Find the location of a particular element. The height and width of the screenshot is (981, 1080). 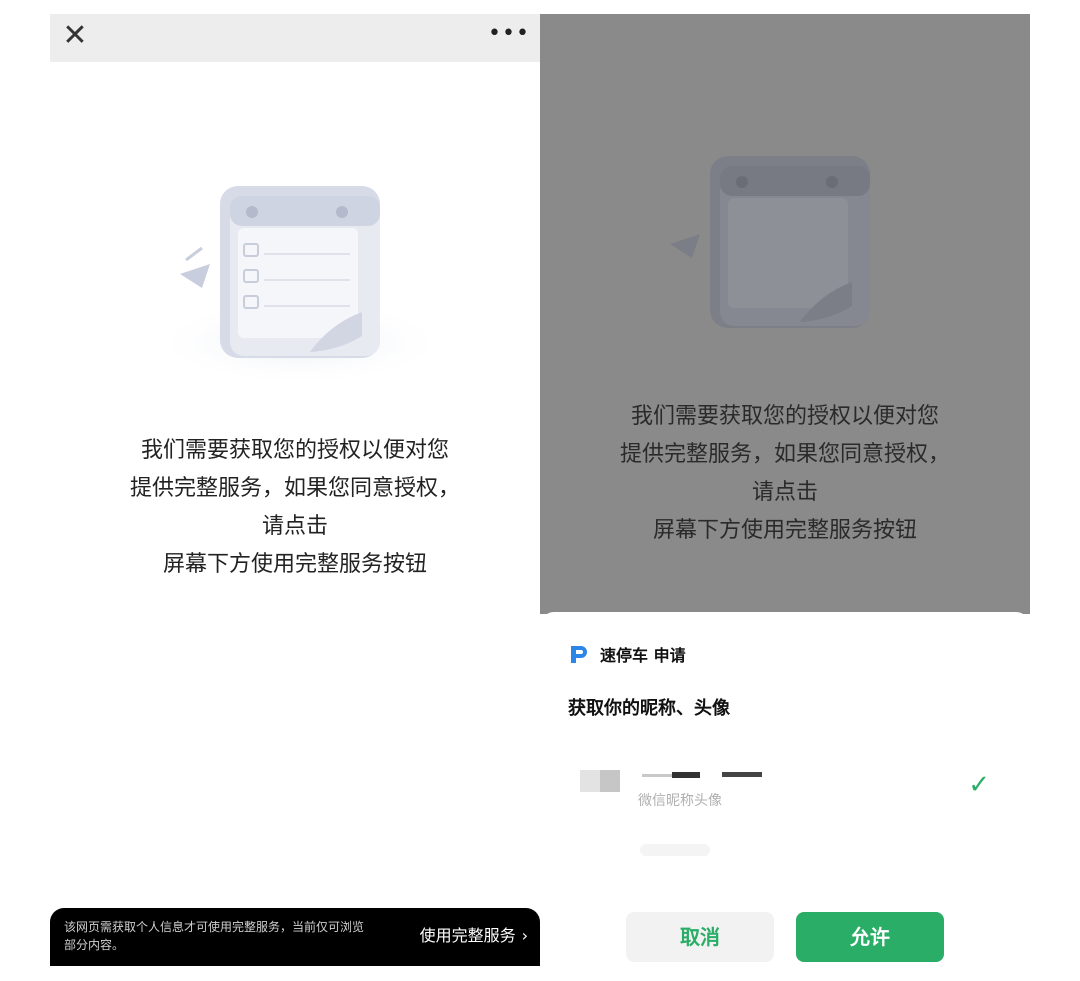

app-row: 速停车 申请 is located at coordinates (627, 654).